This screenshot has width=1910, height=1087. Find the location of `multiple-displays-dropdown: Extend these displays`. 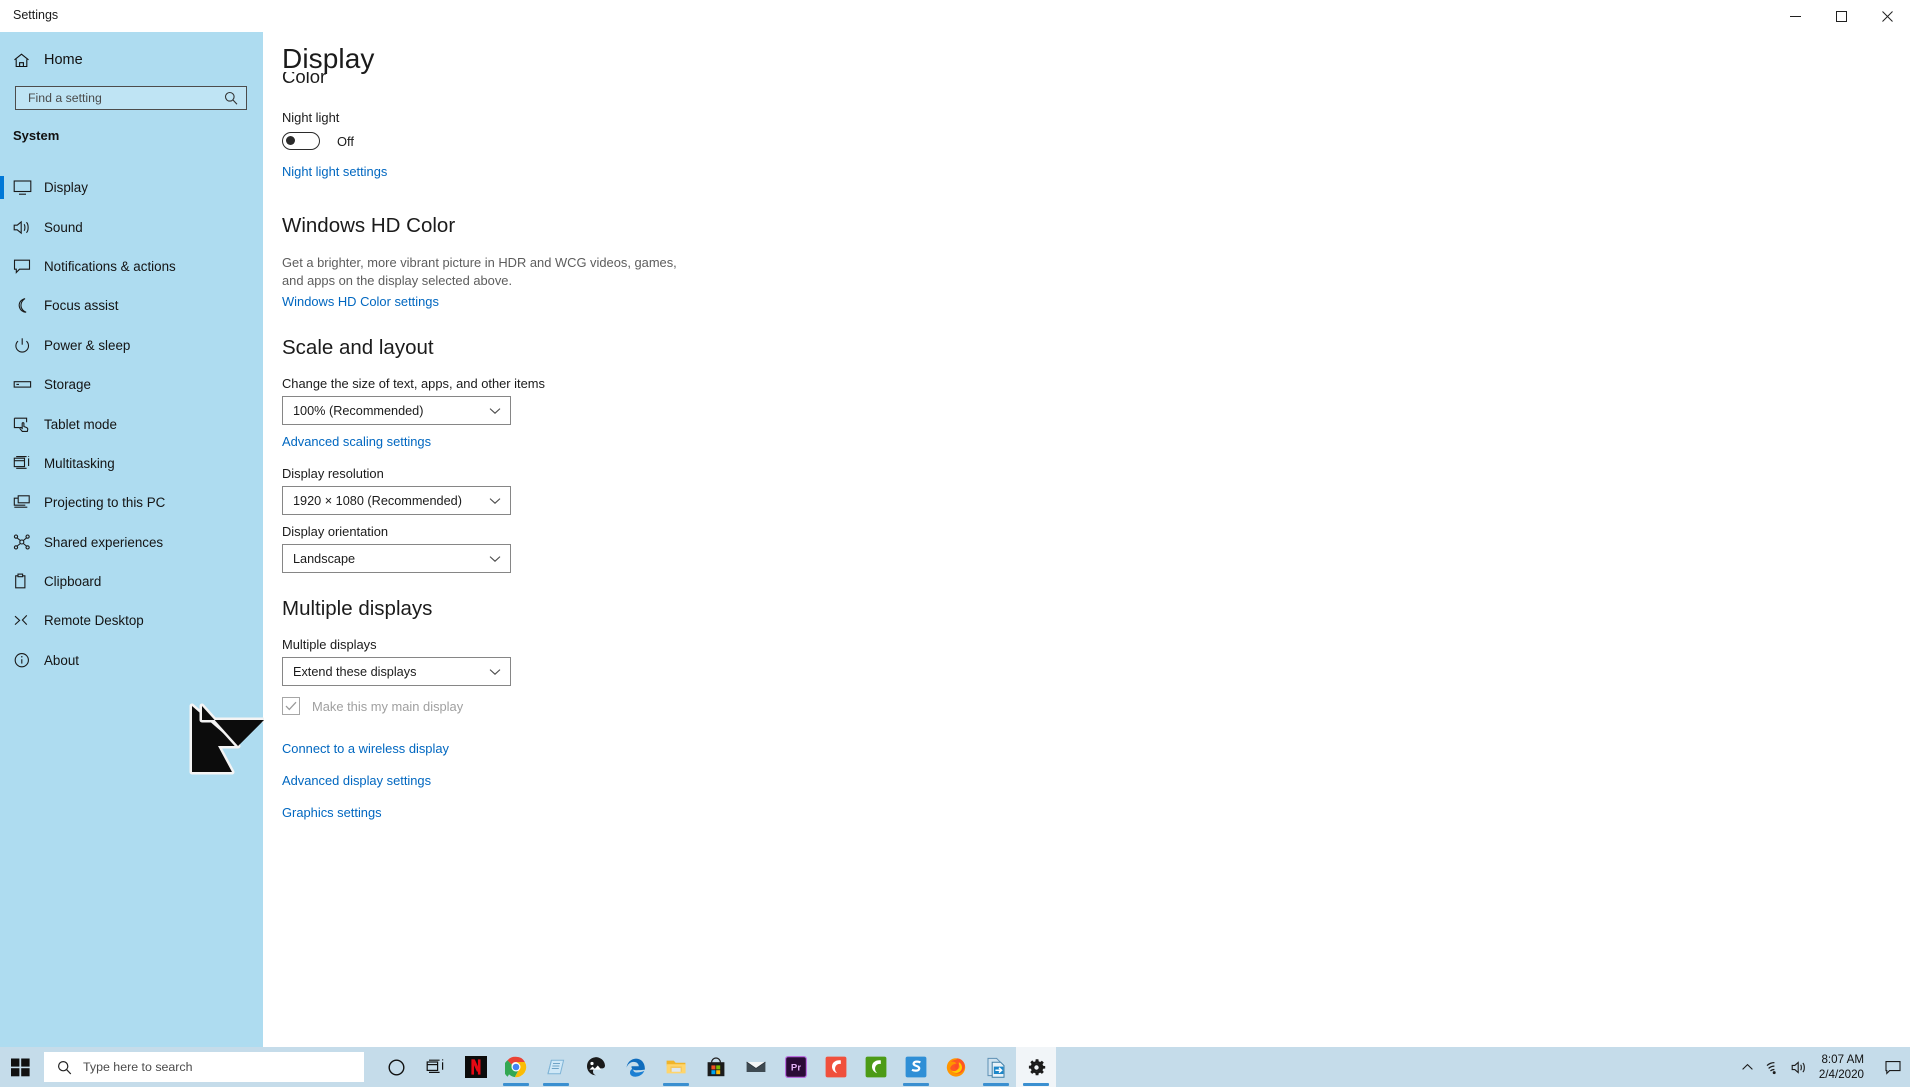

multiple-displays-dropdown: Extend these displays is located at coordinates (396, 671).